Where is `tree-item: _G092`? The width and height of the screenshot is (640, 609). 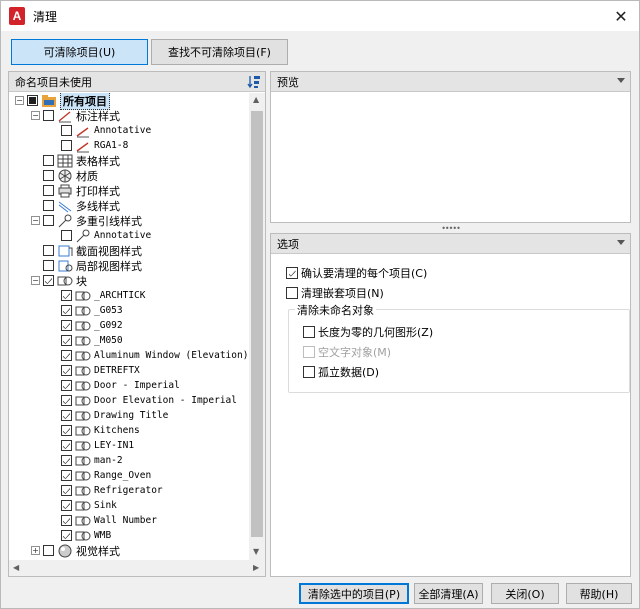 tree-item: _G092 is located at coordinates (86, 325).